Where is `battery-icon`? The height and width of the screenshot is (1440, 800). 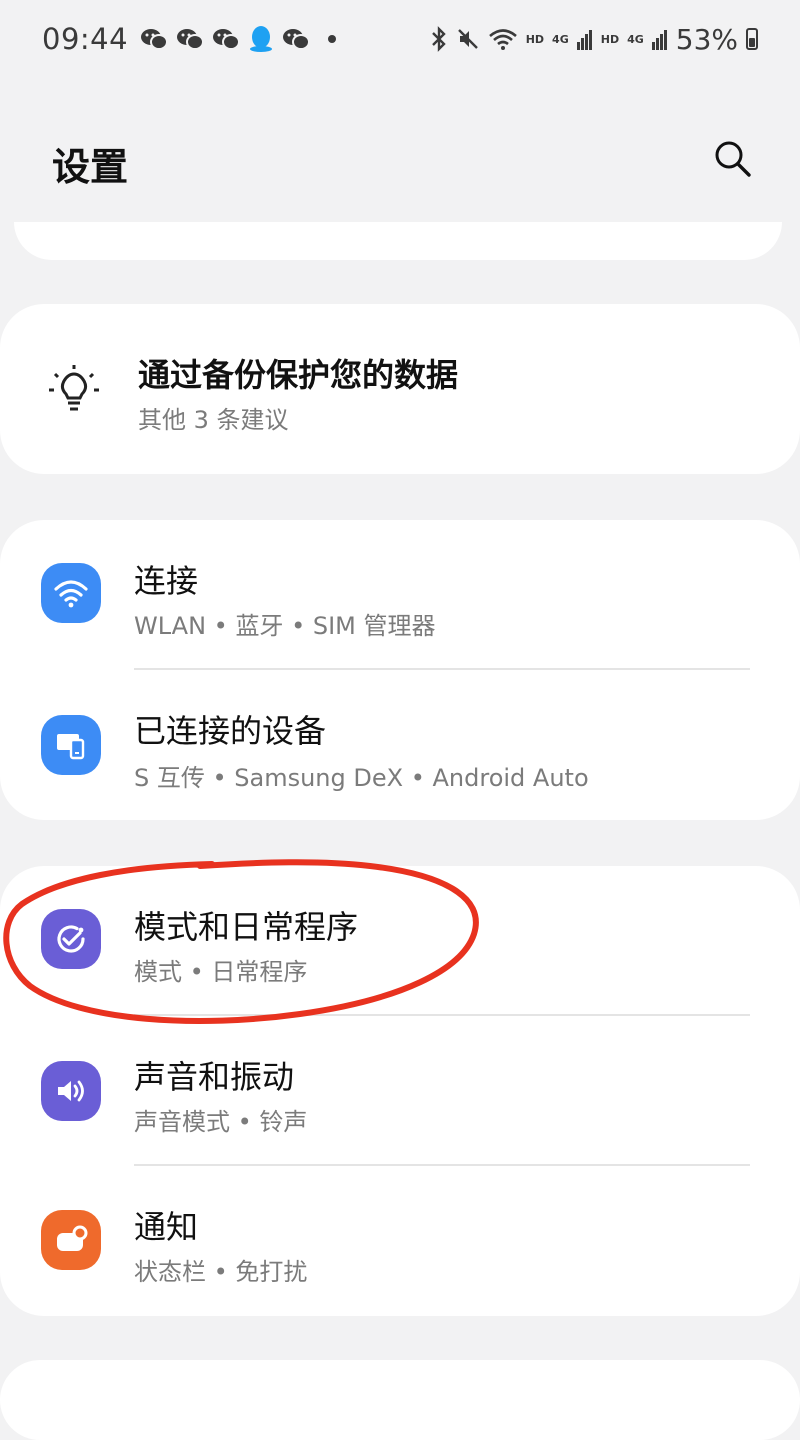
battery-icon is located at coordinates (752, 39).